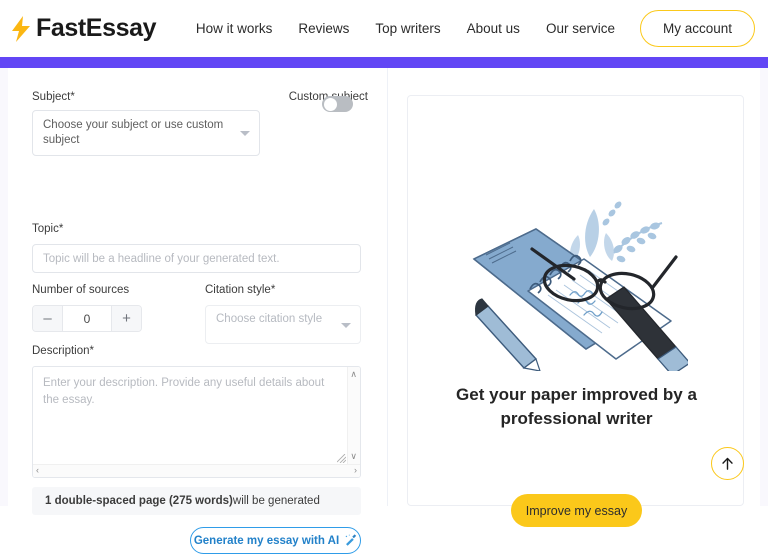  Describe the element at coordinates (96, 28) in the screenshot. I see `logo-text: FastEssay` at that location.